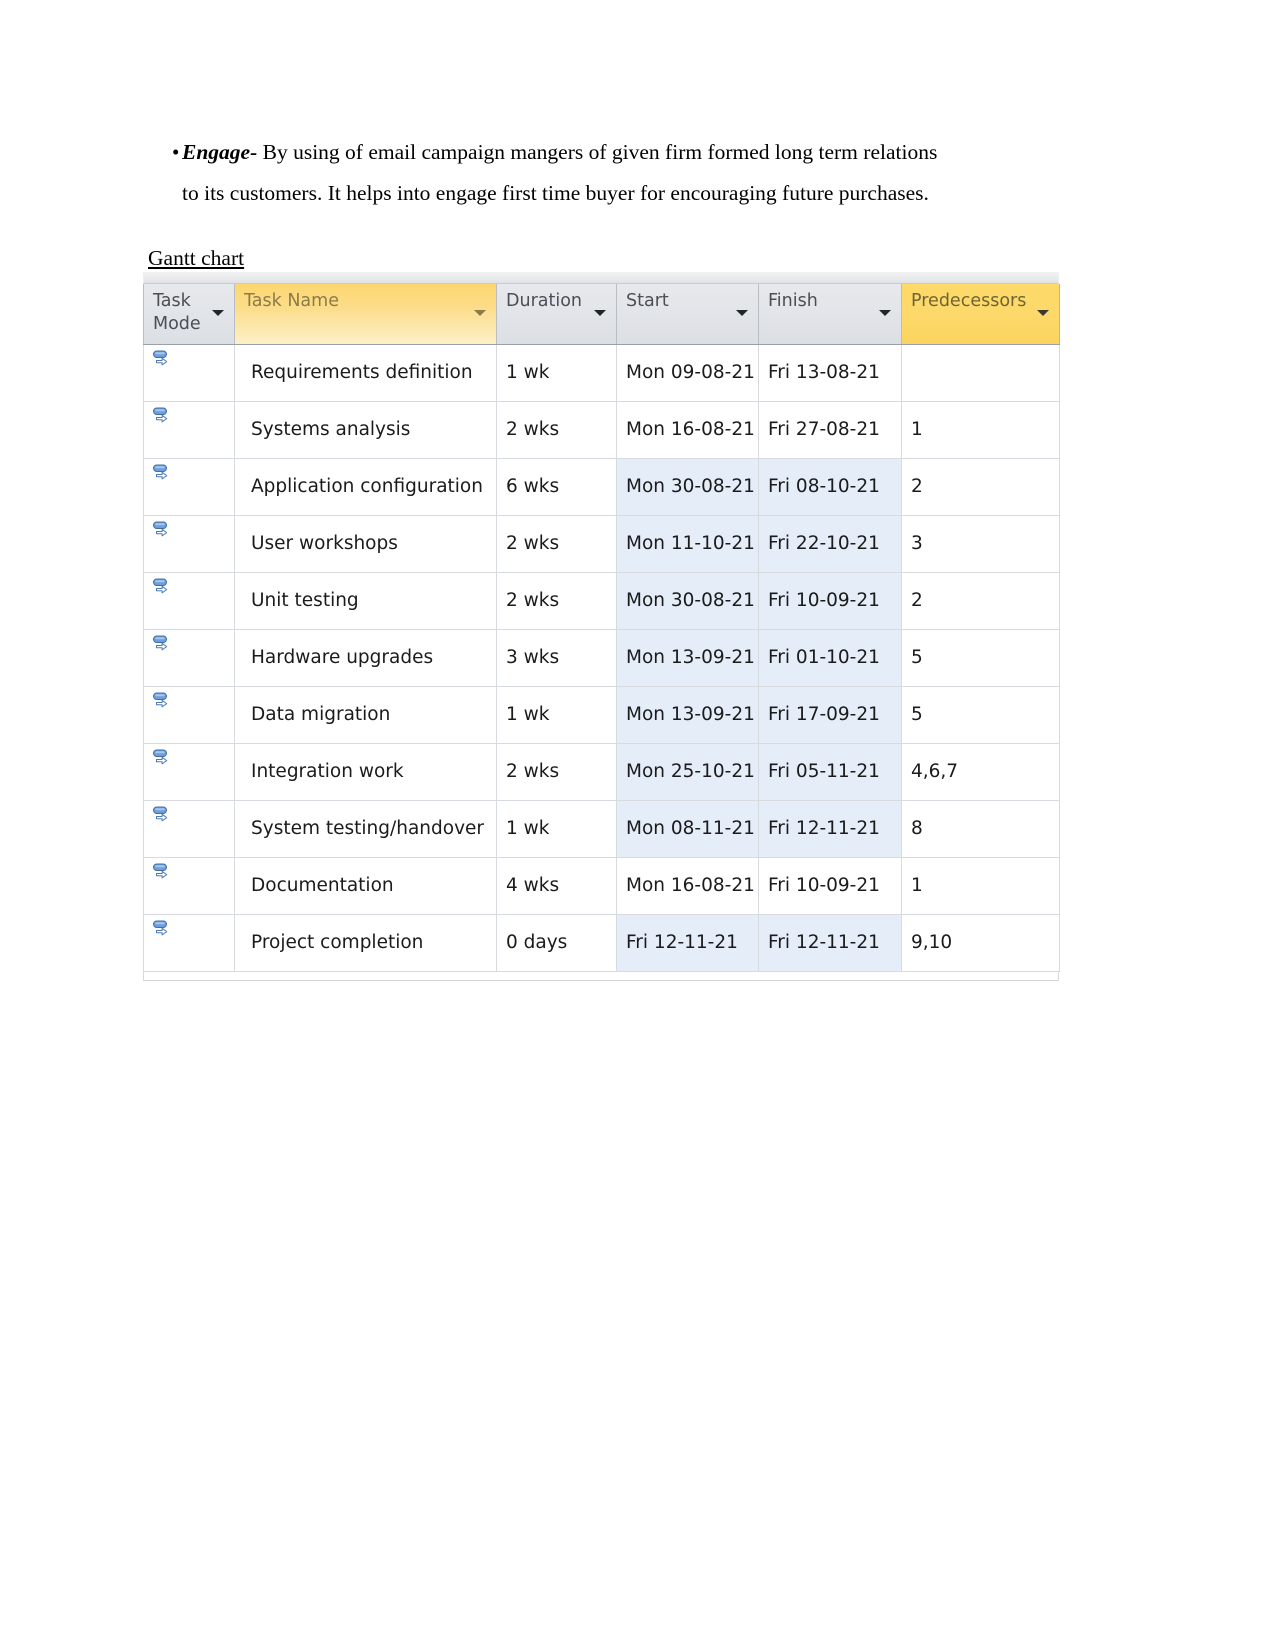 The width and height of the screenshot is (1275, 1650). What do you see at coordinates (687, 829) in the screenshot?
I see `cell-start: Mon 08-11-21` at bounding box center [687, 829].